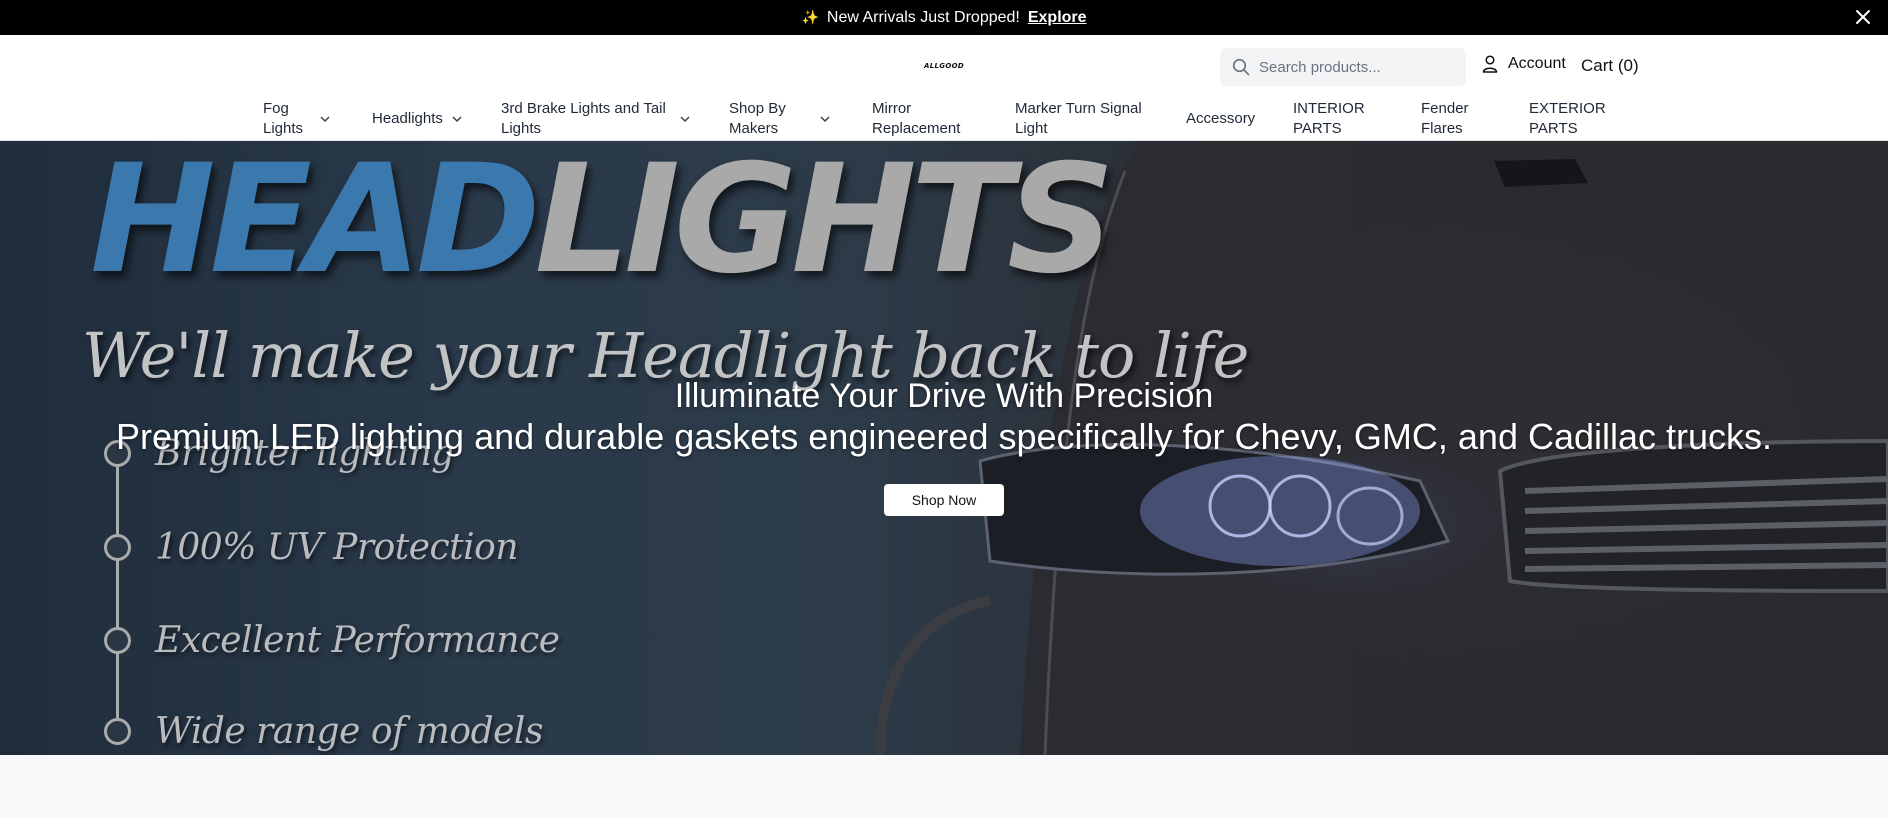 This screenshot has height=818, width=1888. I want to click on feature-item: Wide range of models, so click(323, 731).